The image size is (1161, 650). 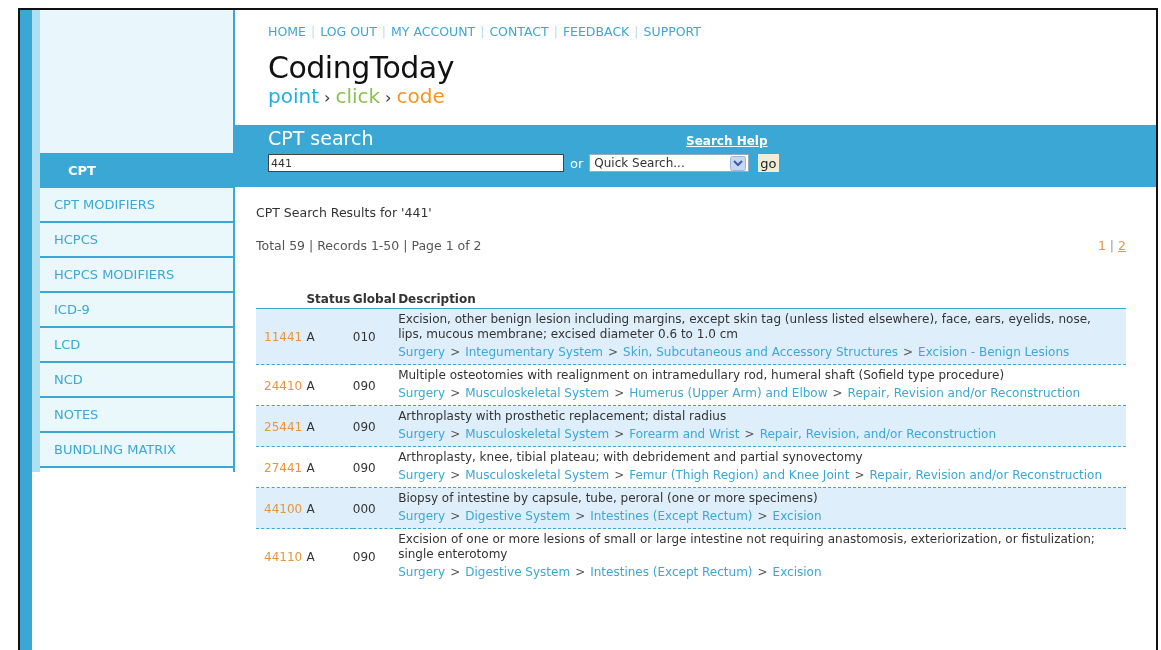 What do you see at coordinates (361, 68) in the screenshot?
I see `logo-name: CodingToday` at bounding box center [361, 68].